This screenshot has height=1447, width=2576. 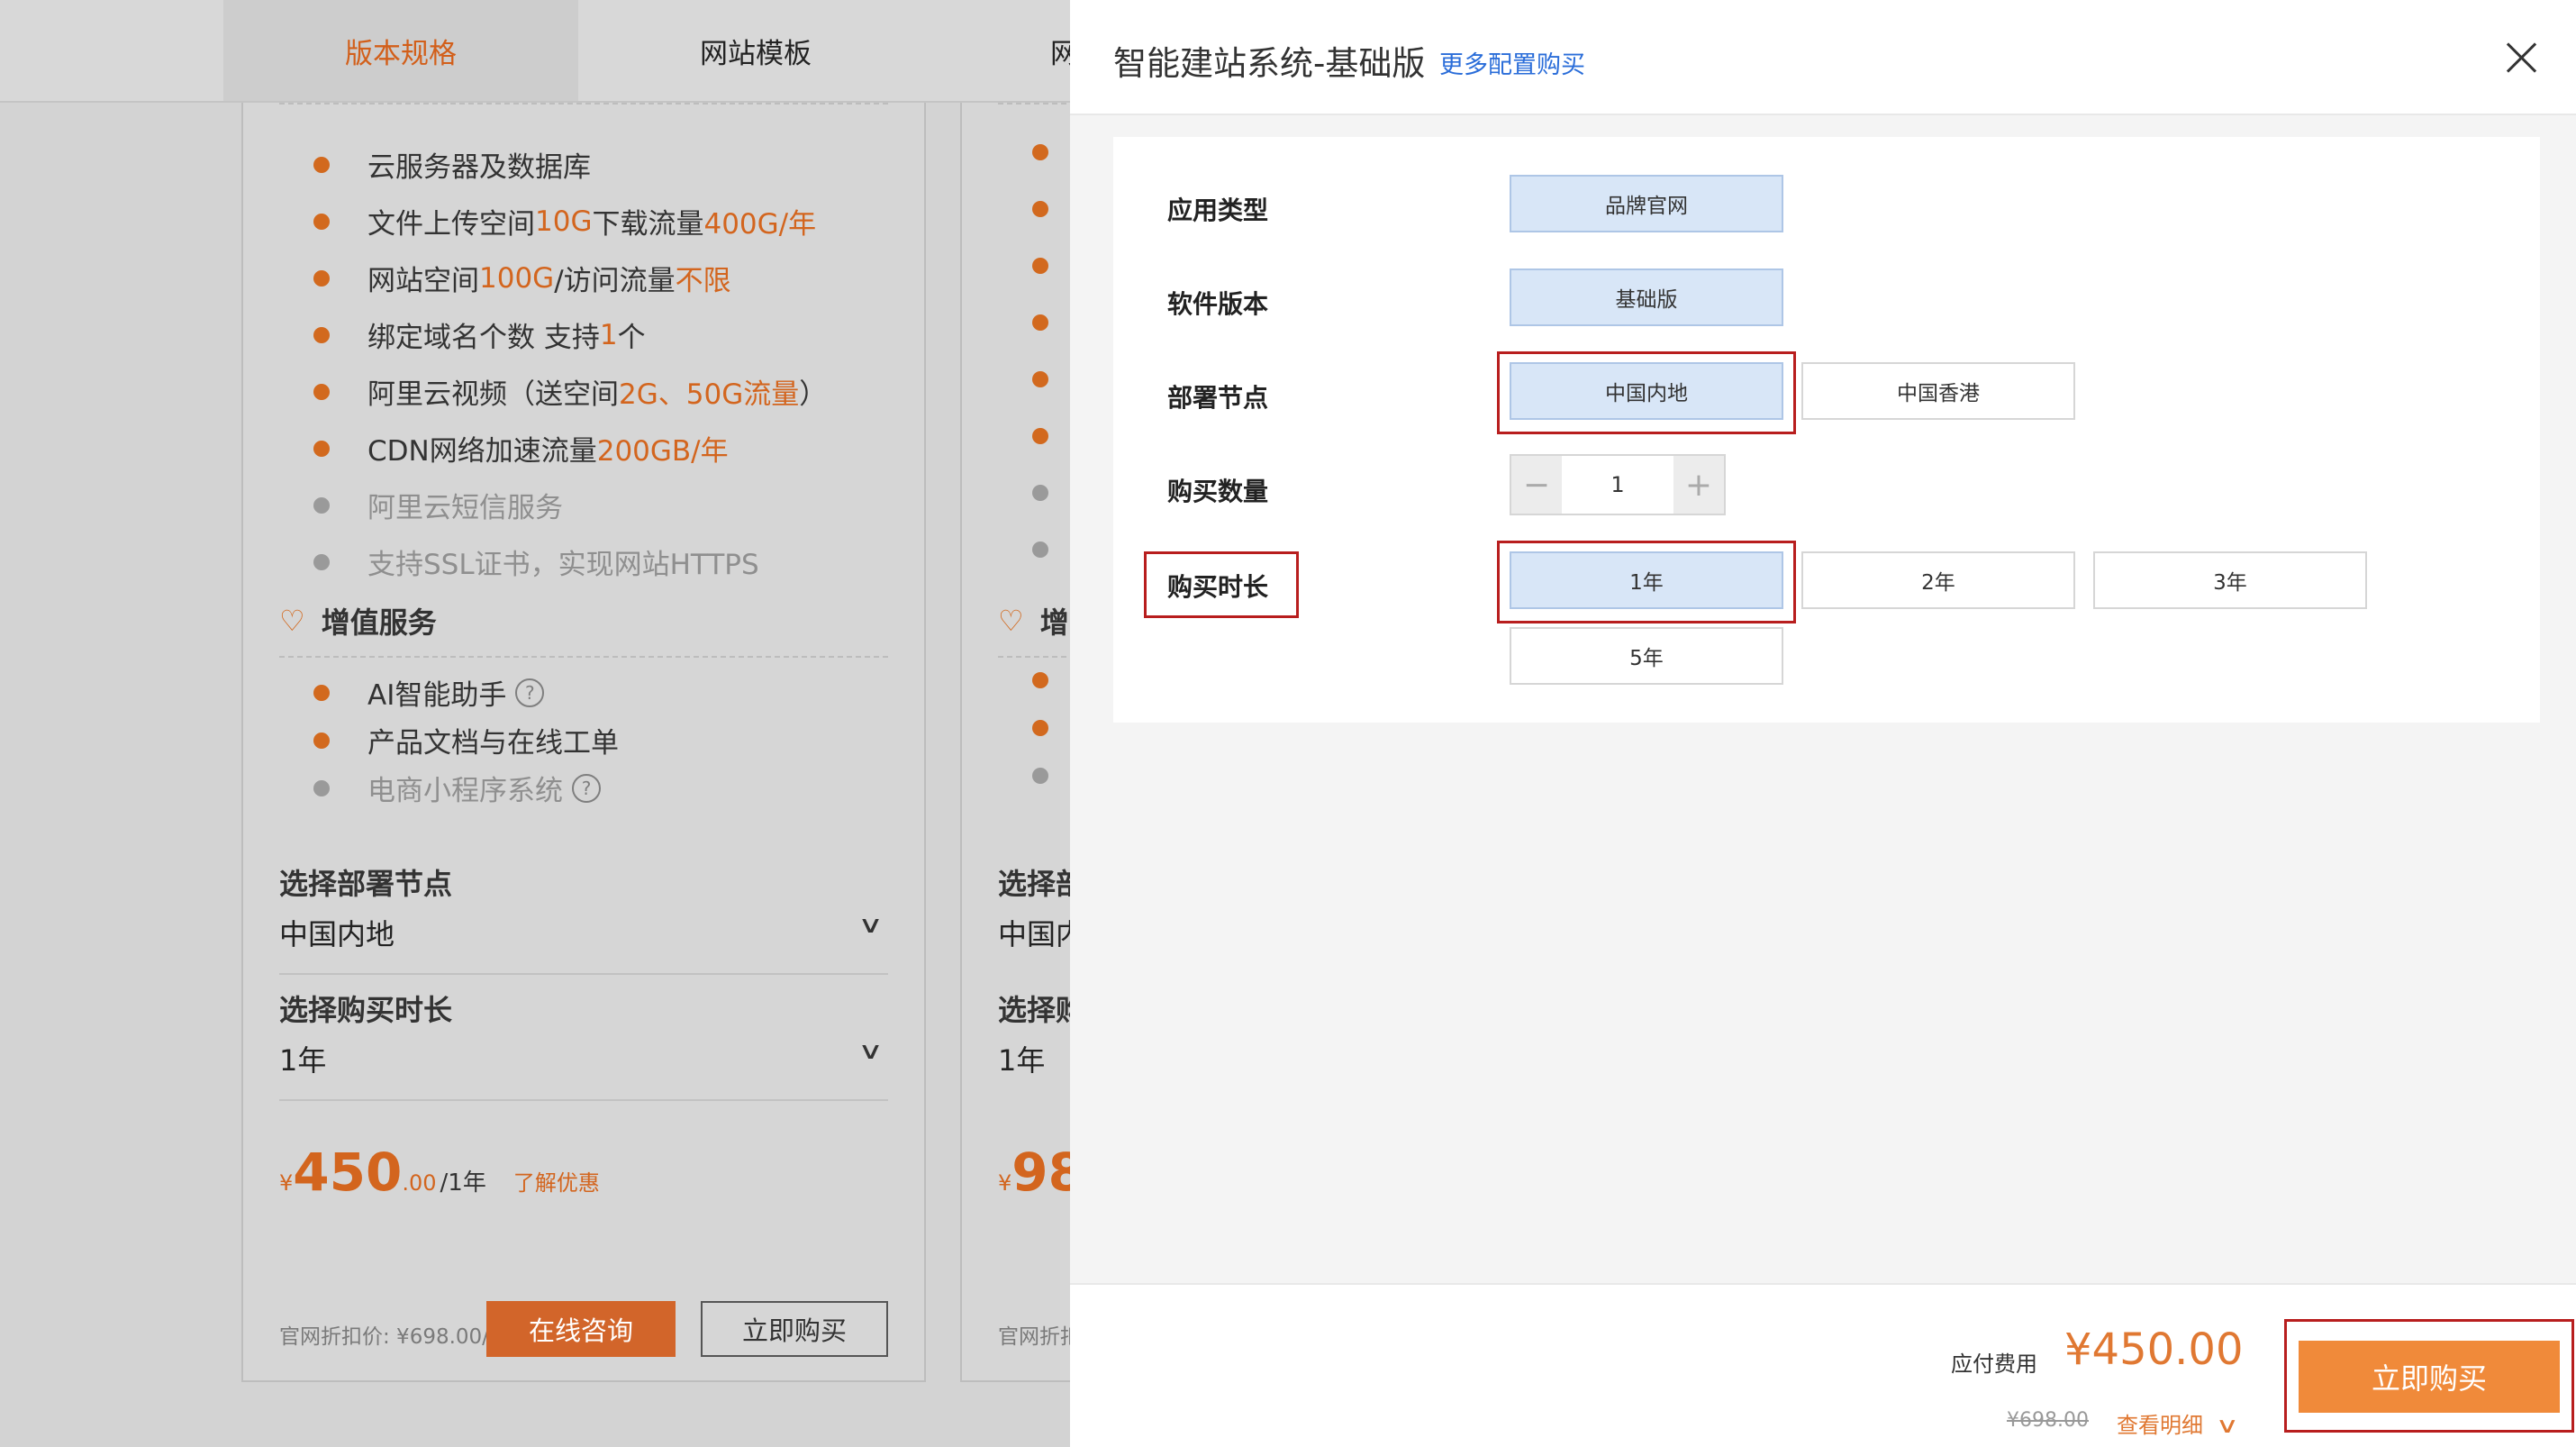 I want to click on list-item: 阿里云视频（送空间 2G、50G流量）, so click(x=570, y=391).